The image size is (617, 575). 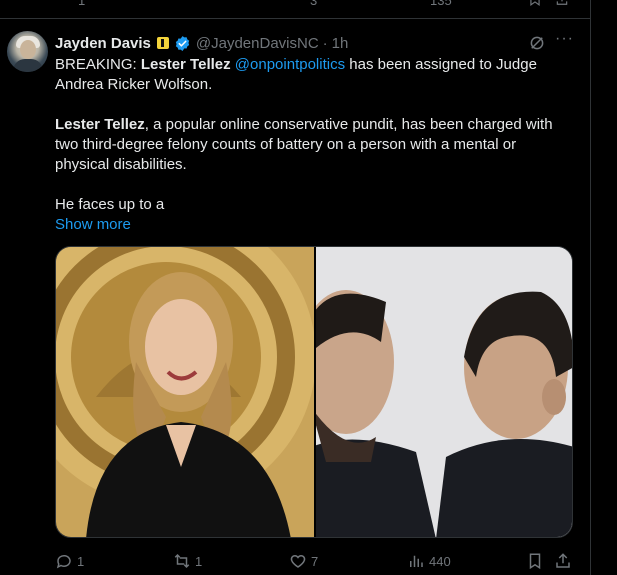 What do you see at coordinates (564, 39) in the screenshot?
I see `more-icon: ···` at bounding box center [564, 39].